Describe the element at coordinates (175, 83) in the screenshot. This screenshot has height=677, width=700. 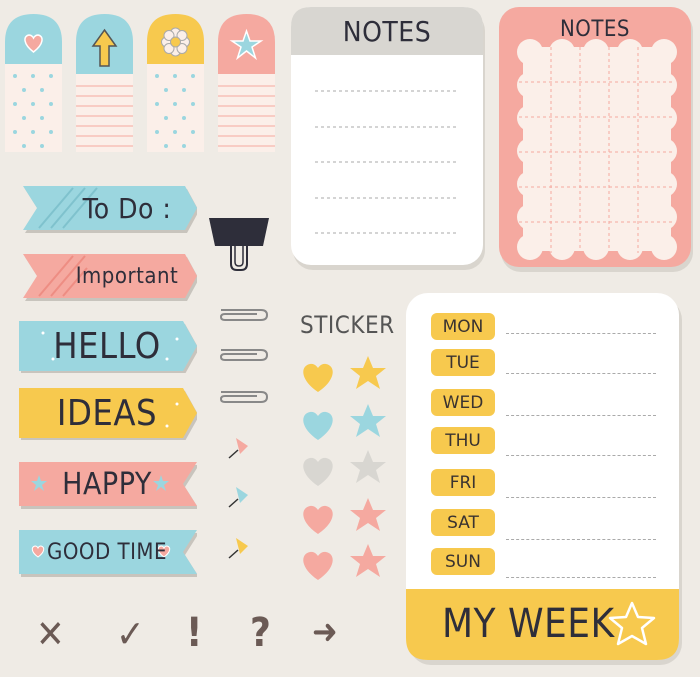
I see `tab-flower` at that location.